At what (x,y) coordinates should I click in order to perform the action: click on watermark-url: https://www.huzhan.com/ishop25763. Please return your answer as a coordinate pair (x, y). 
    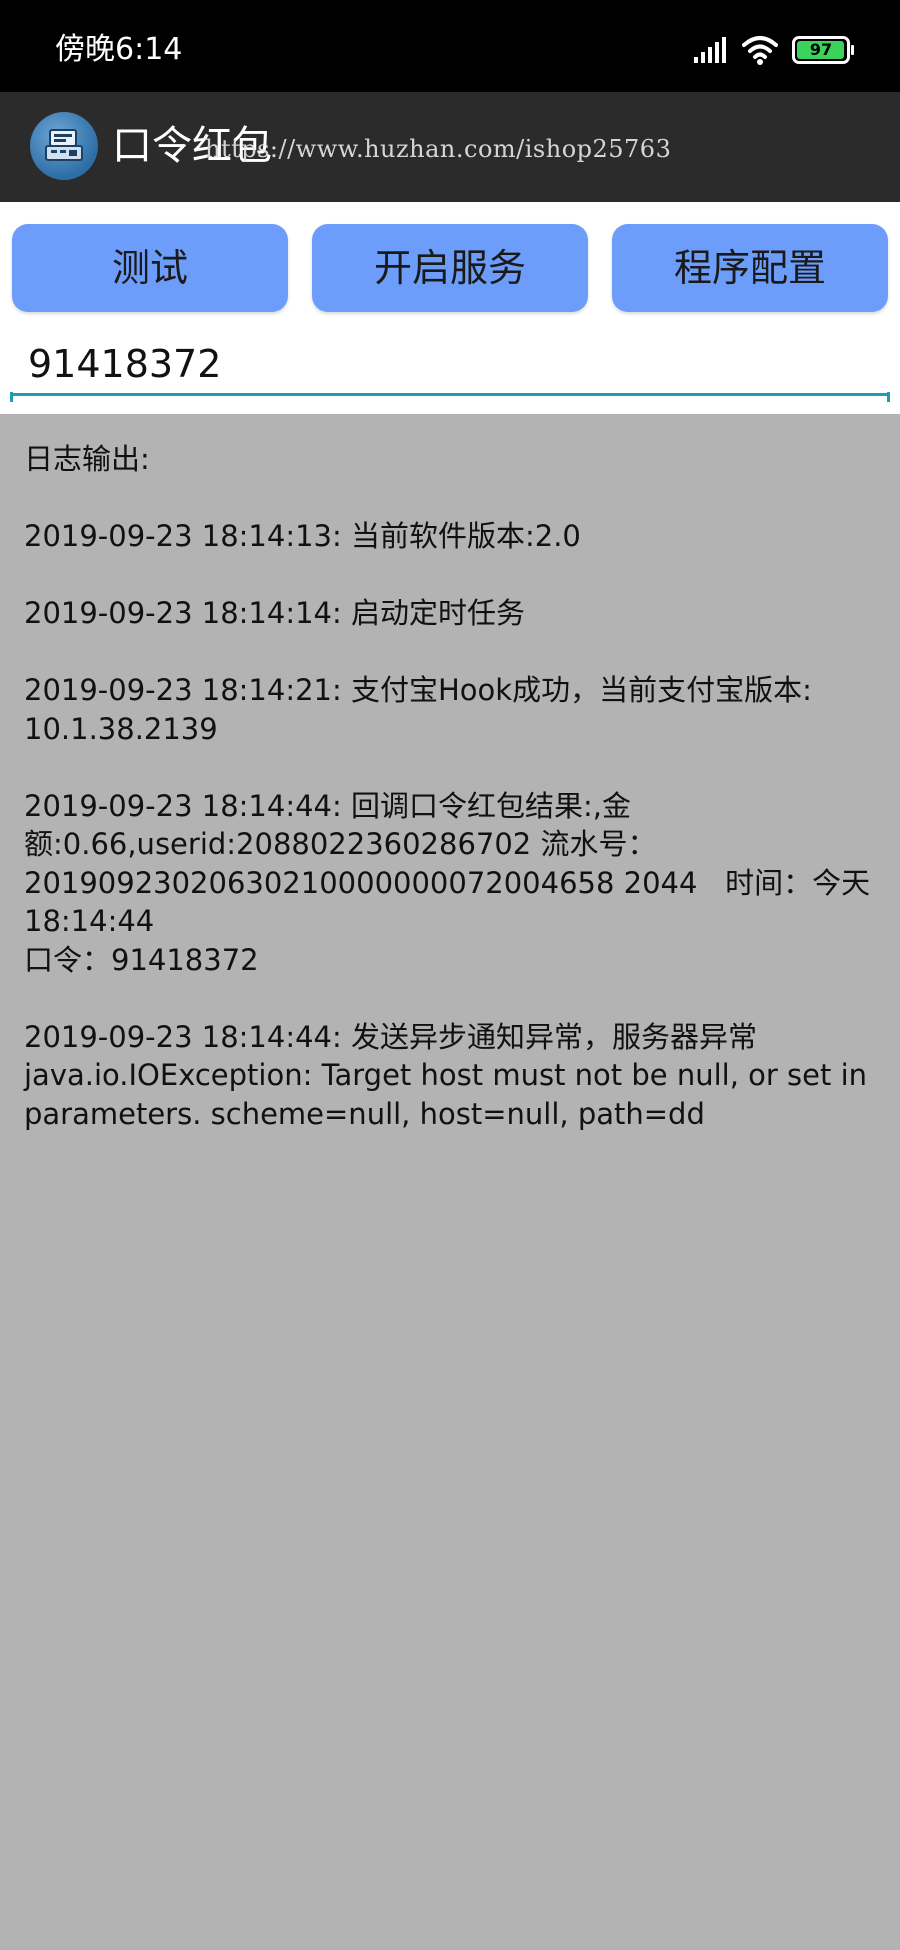
    Looking at the image, I should click on (438, 149).